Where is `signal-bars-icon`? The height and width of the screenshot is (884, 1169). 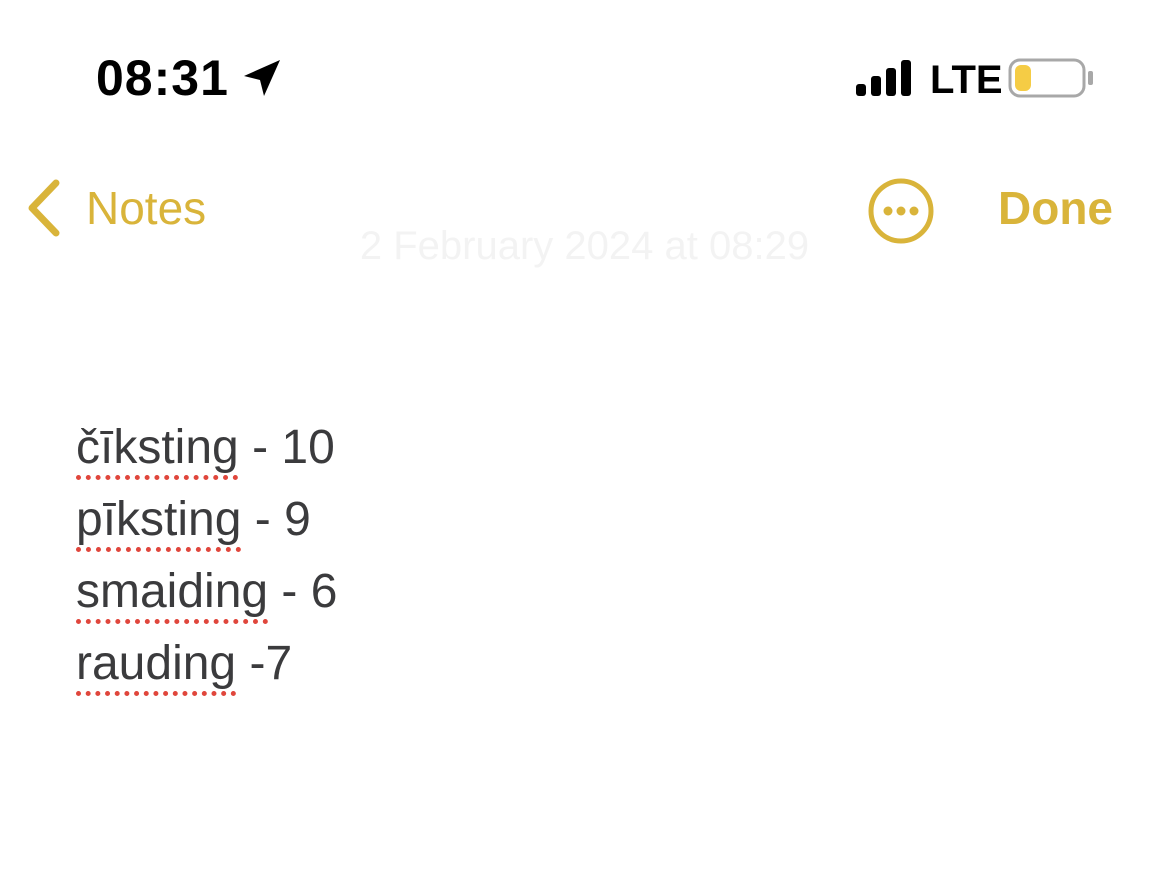 signal-bars-icon is located at coordinates (883, 78).